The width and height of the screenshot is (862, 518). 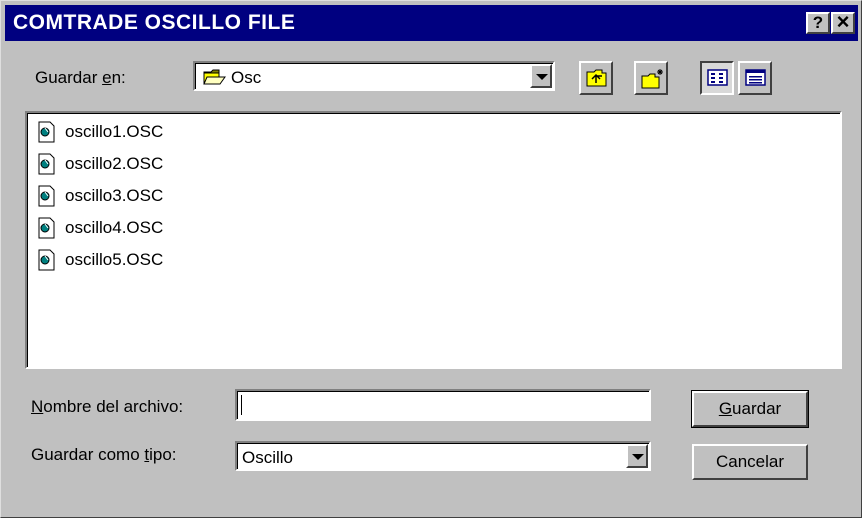 What do you see at coordinates (431, 23) in the screenshot?
I see `title-bar: COMTRADE OSCILLO FILE ? ×` at bounding box center [431, 23].